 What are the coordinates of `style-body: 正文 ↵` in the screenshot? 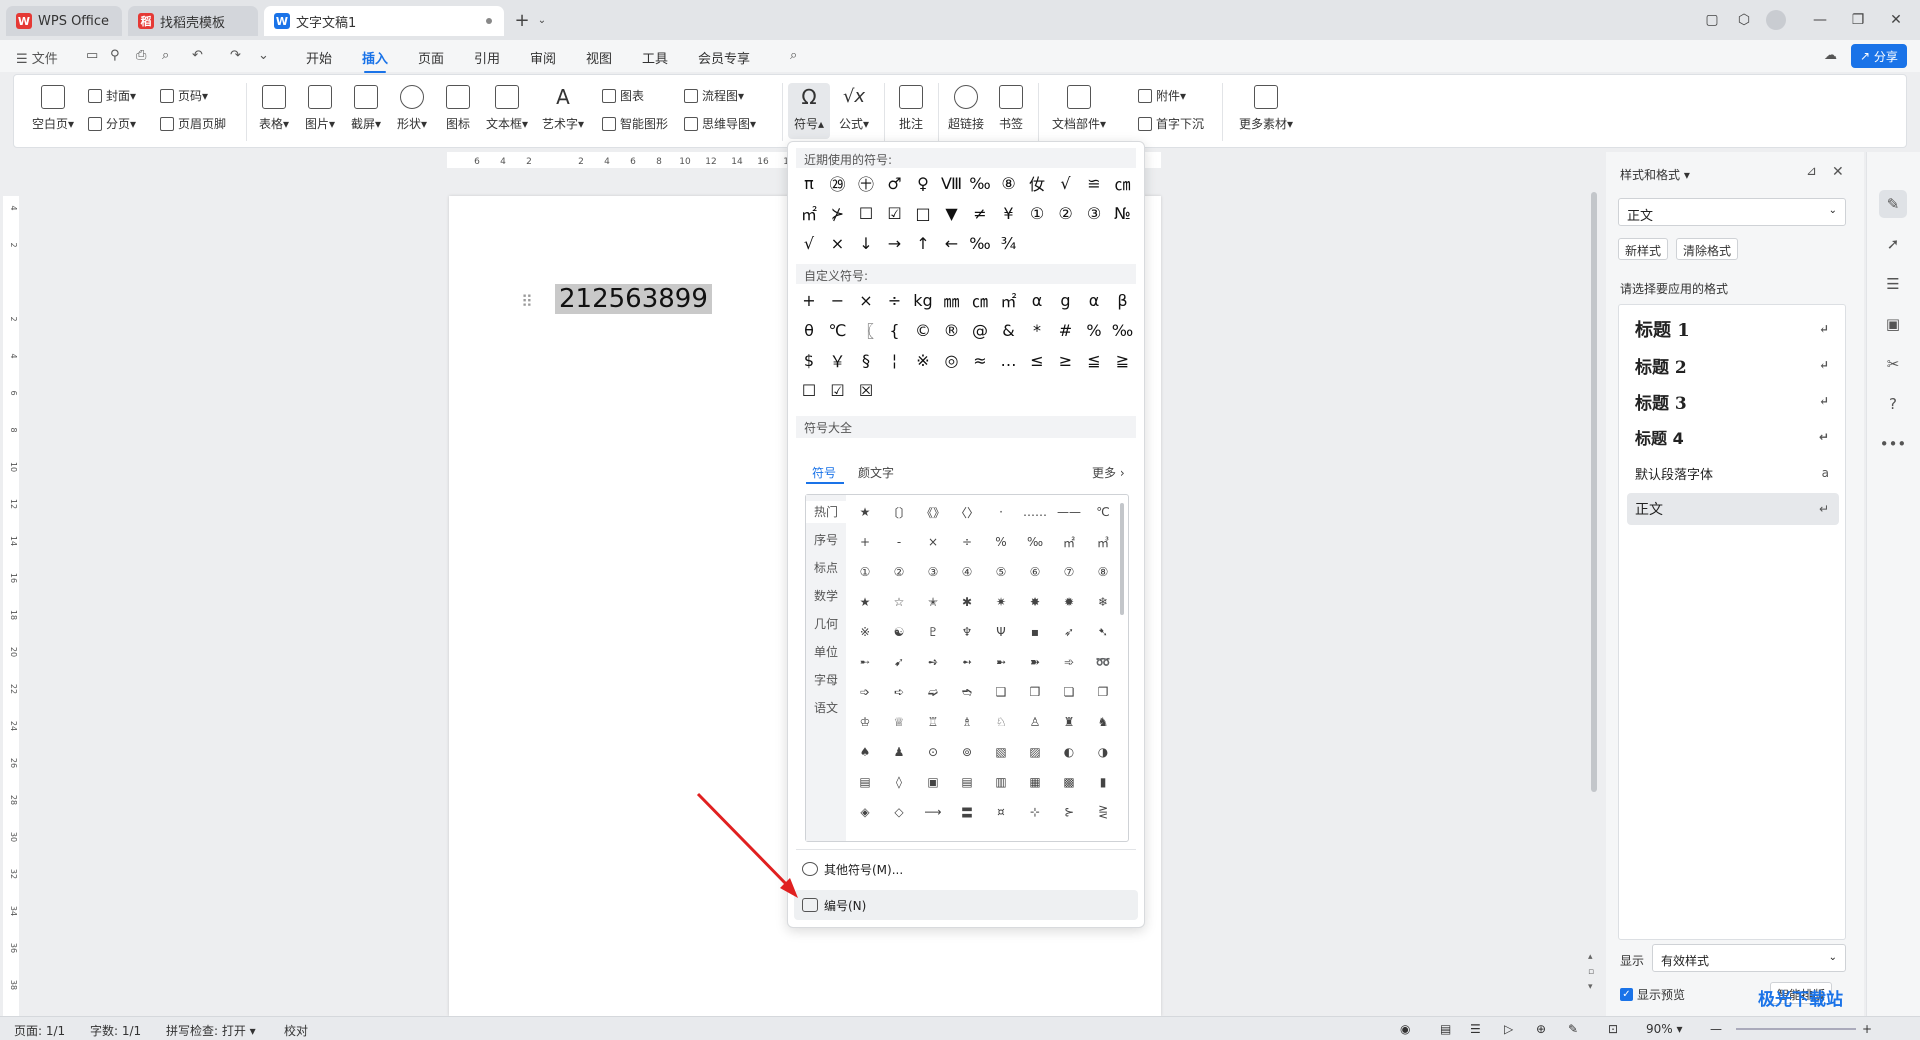 It's located at (1733, 509).